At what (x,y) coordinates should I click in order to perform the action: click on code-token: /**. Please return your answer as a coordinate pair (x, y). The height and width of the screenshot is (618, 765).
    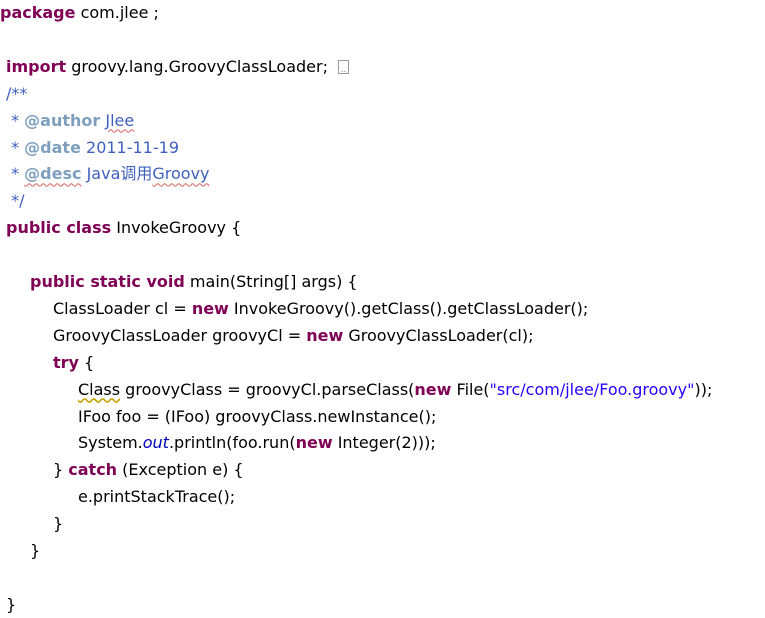
    Looking at the image, I should click on (17, 93).